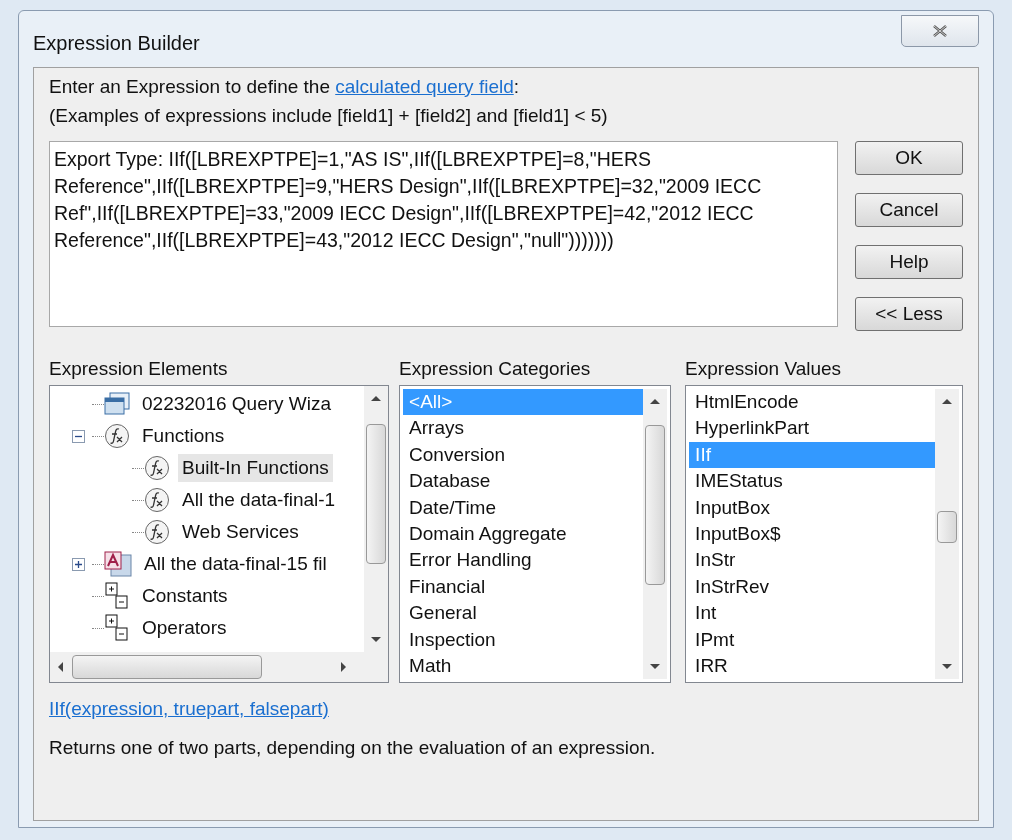 This screenshot has height=840, width=1012. I want to click on tree-item: All the data-final-1, so click(259, 500).